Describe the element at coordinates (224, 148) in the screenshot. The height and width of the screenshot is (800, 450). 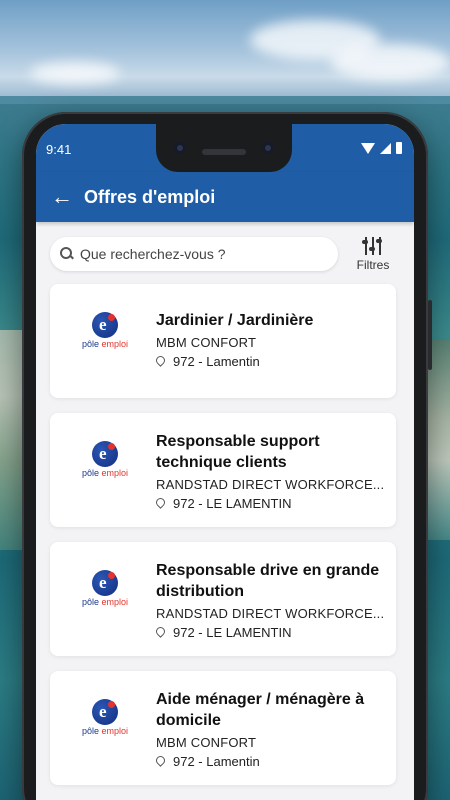
I see `camera-notch` at that location.